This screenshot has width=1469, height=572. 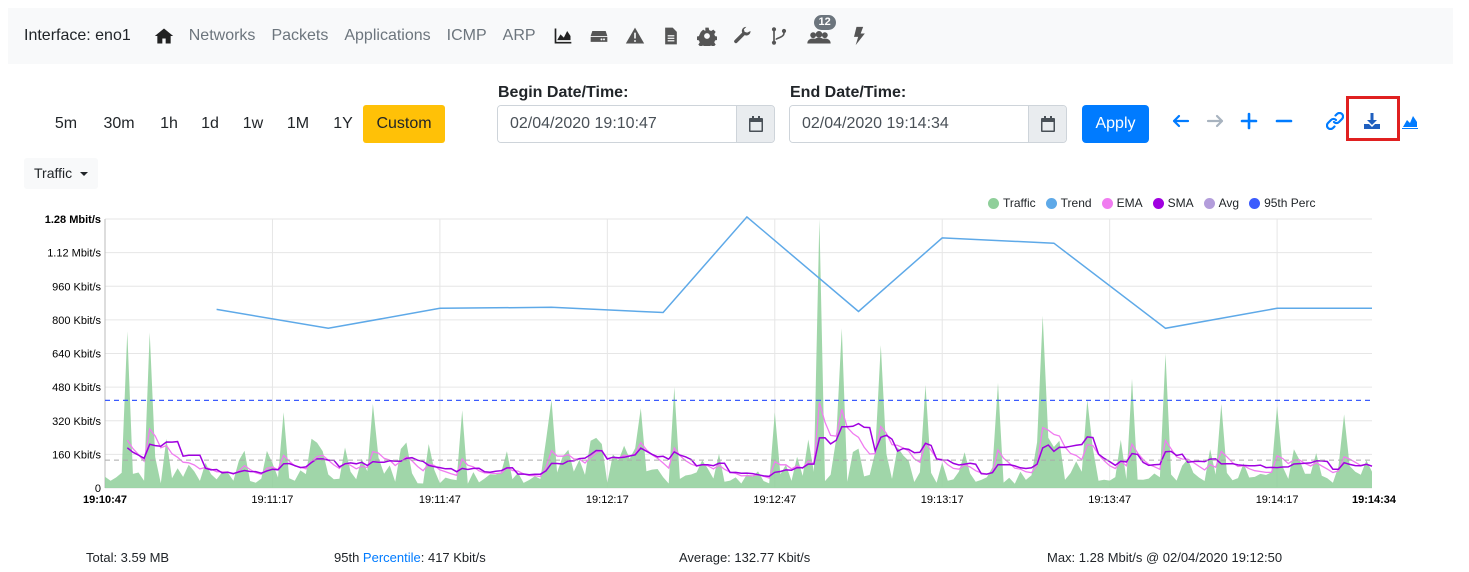 I want to click on minus-icon, so click(x=1284, y=121).